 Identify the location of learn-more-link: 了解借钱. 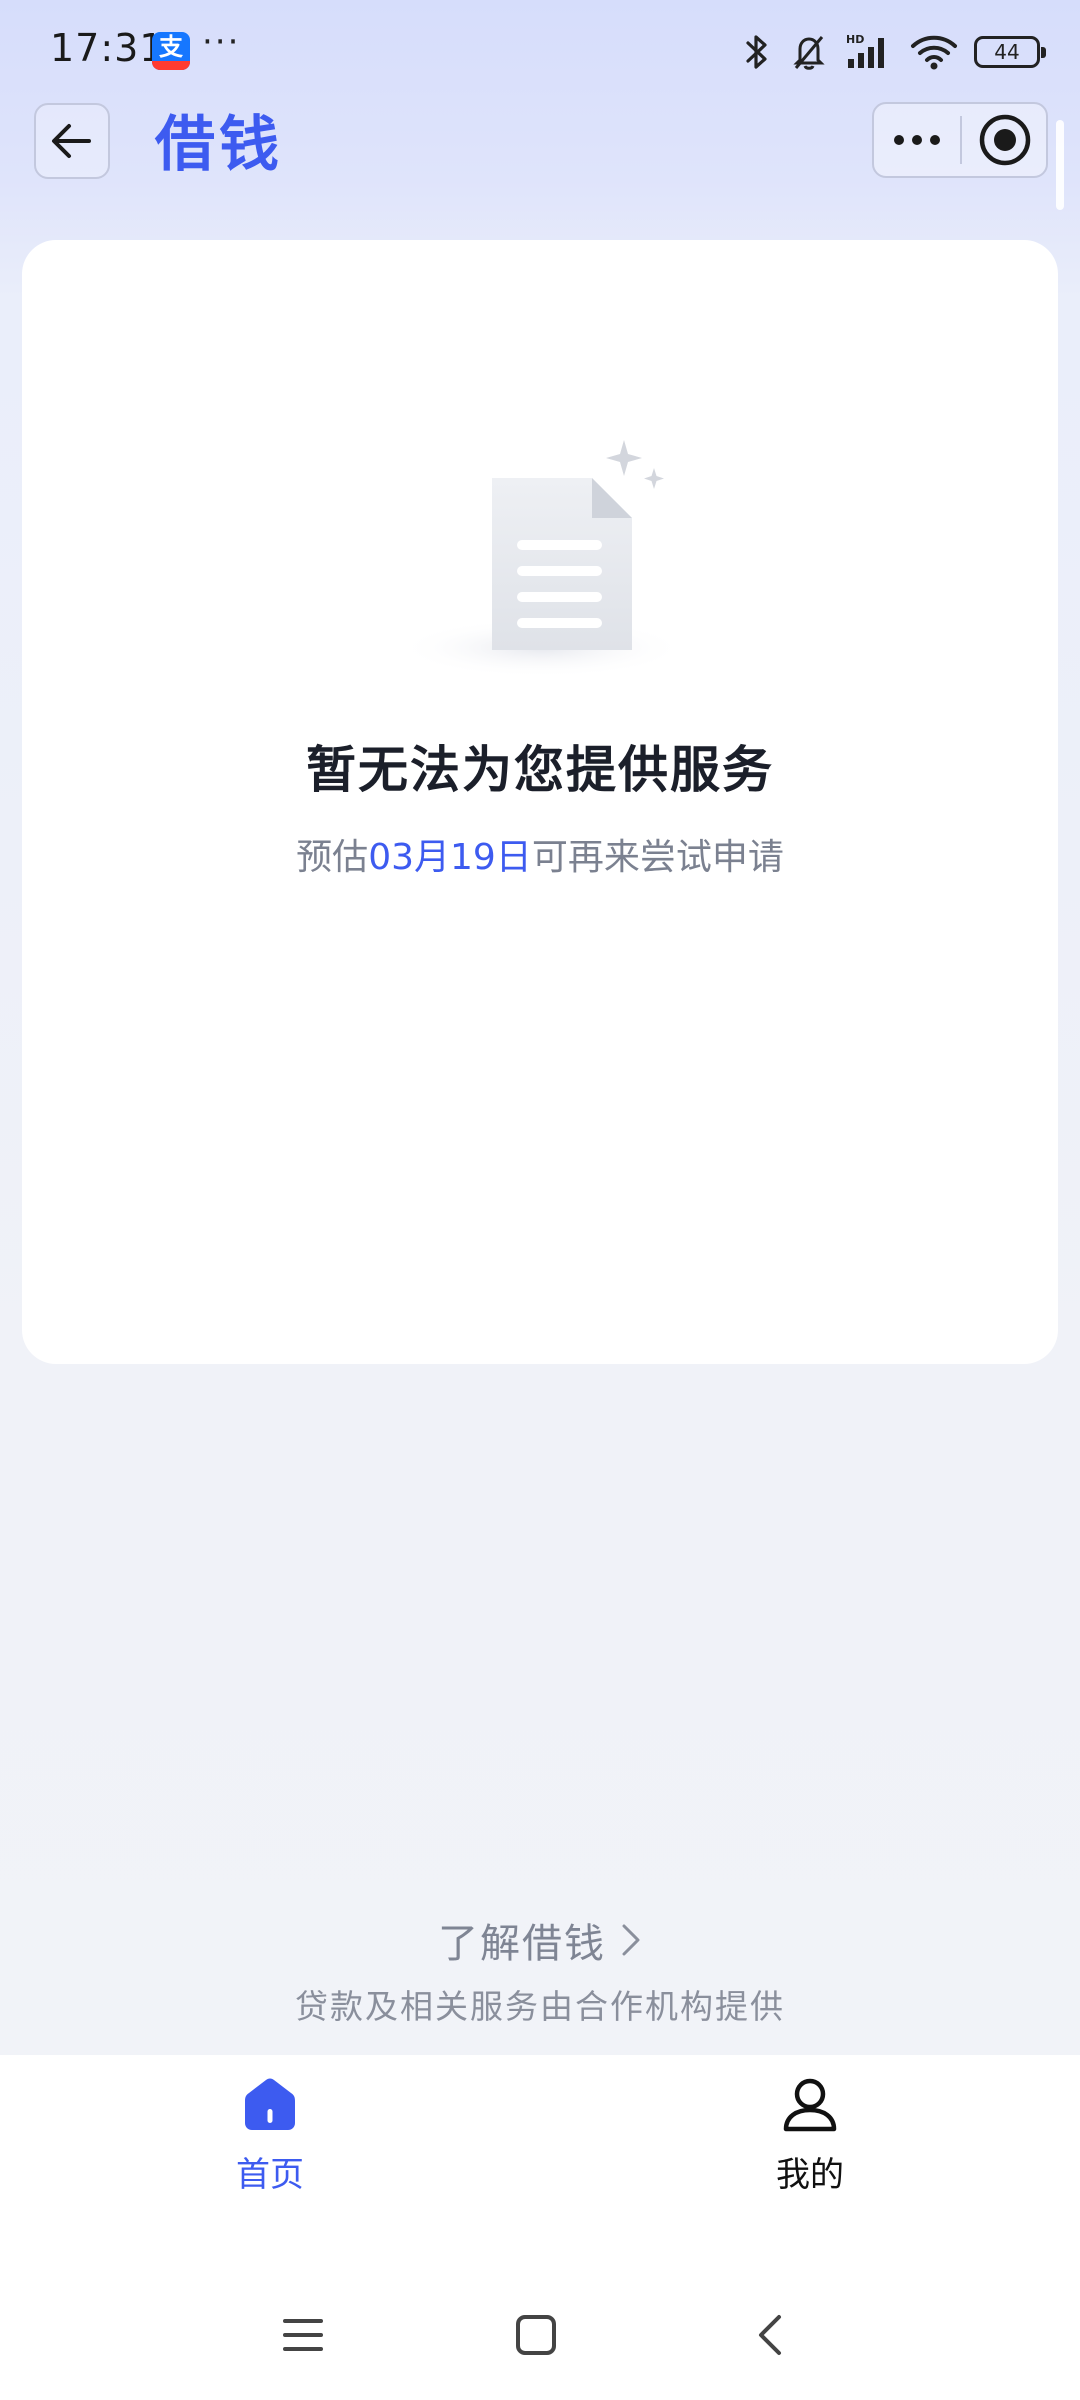
(540, 1940).